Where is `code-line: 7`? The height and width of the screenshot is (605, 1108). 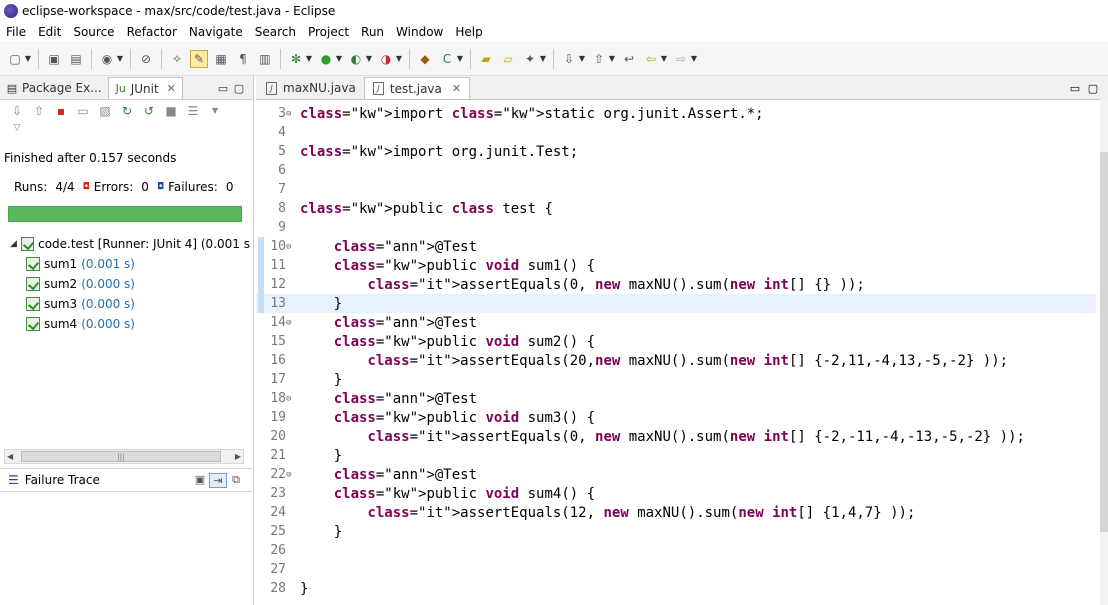
code-line: 7 is located at coordinates (676, 189).